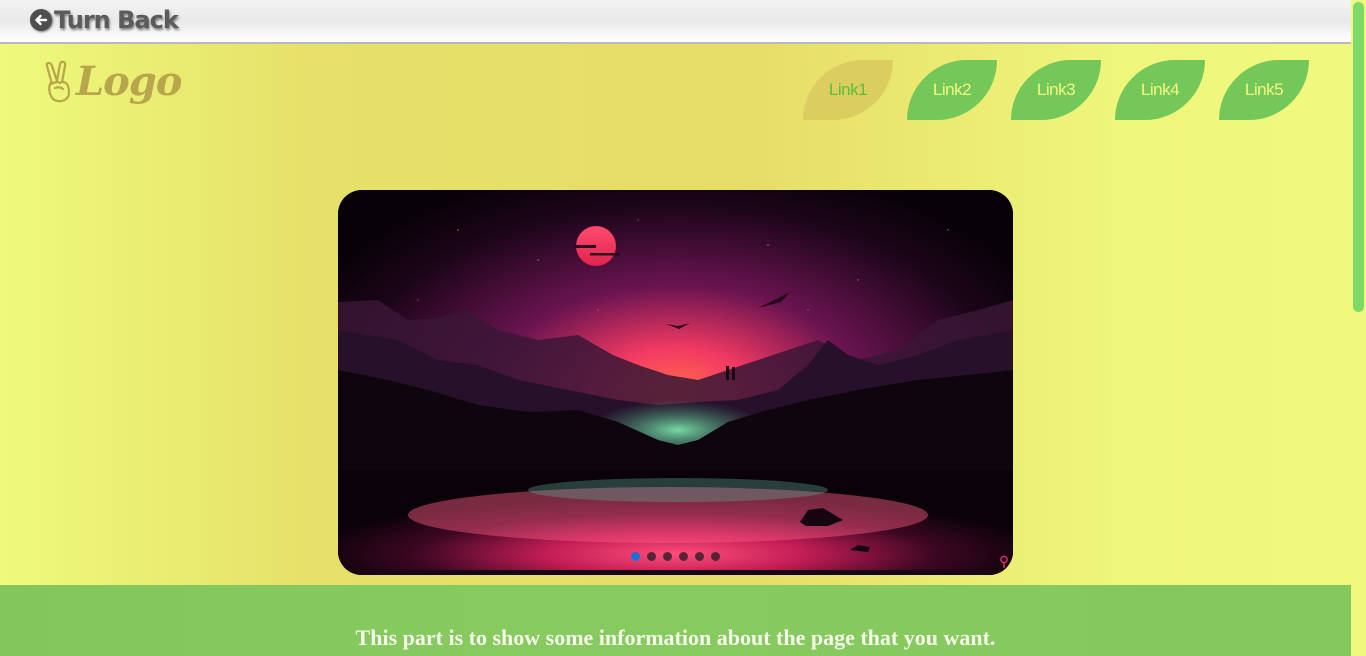  I want to click on nav-link-4: Link4, so click(1160, 90).